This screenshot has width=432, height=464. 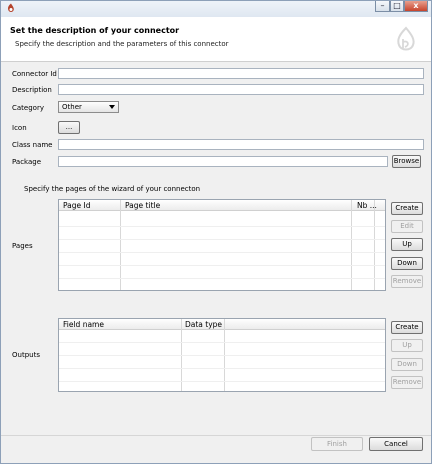 I want to click on app-icon, so click(x=11, y=7).